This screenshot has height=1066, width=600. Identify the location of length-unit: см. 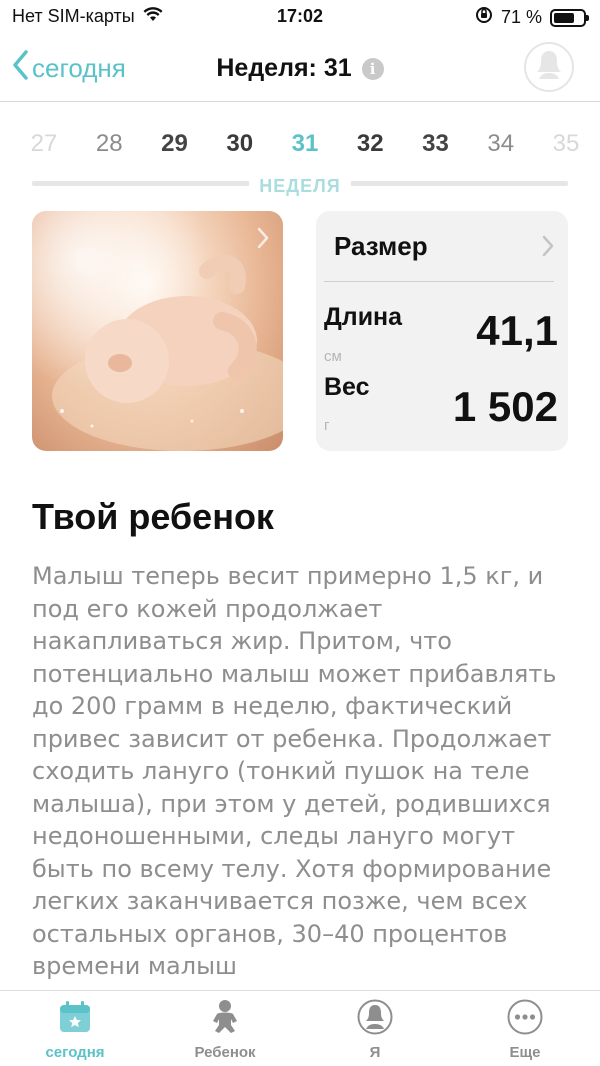
(333, 356).